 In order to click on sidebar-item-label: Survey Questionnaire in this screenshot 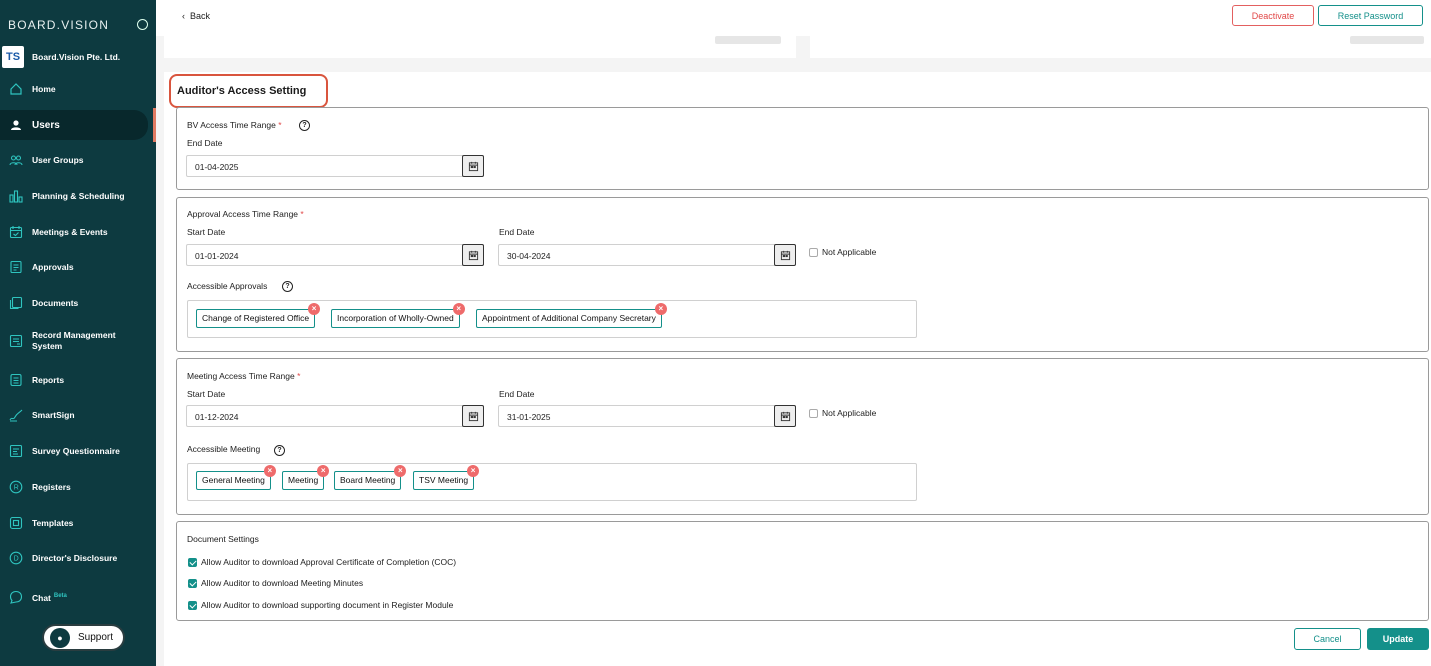, I will do `click(76, 450)`.